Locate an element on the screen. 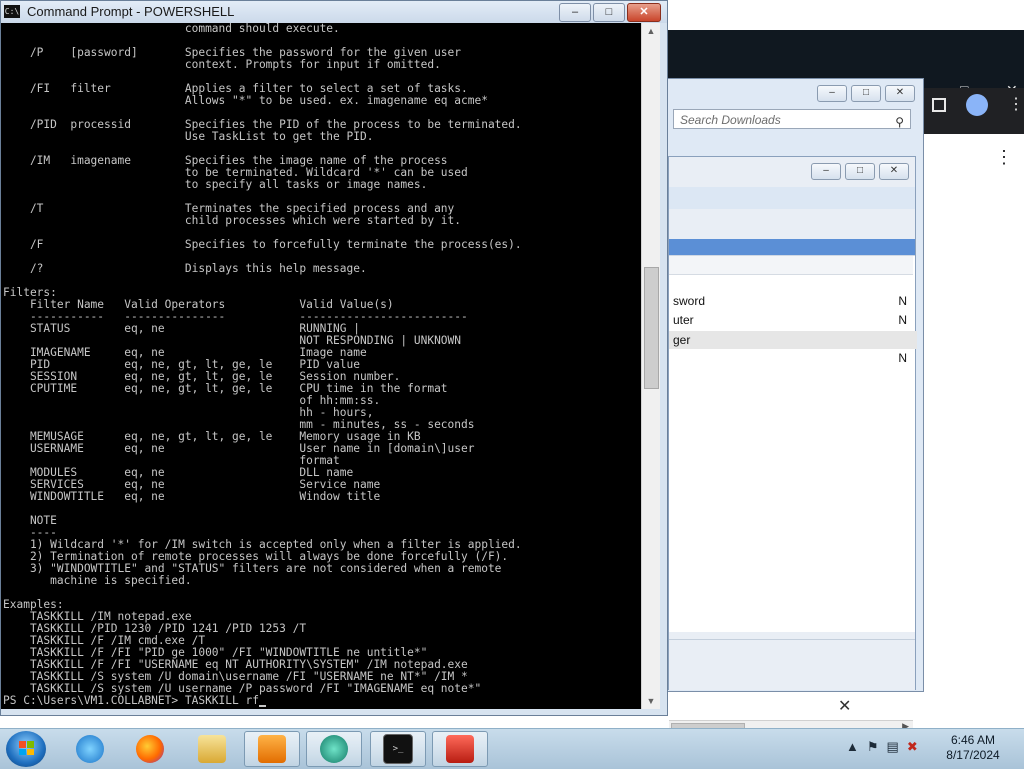  internet-explorer-icon is located at coordinates (90, 749).